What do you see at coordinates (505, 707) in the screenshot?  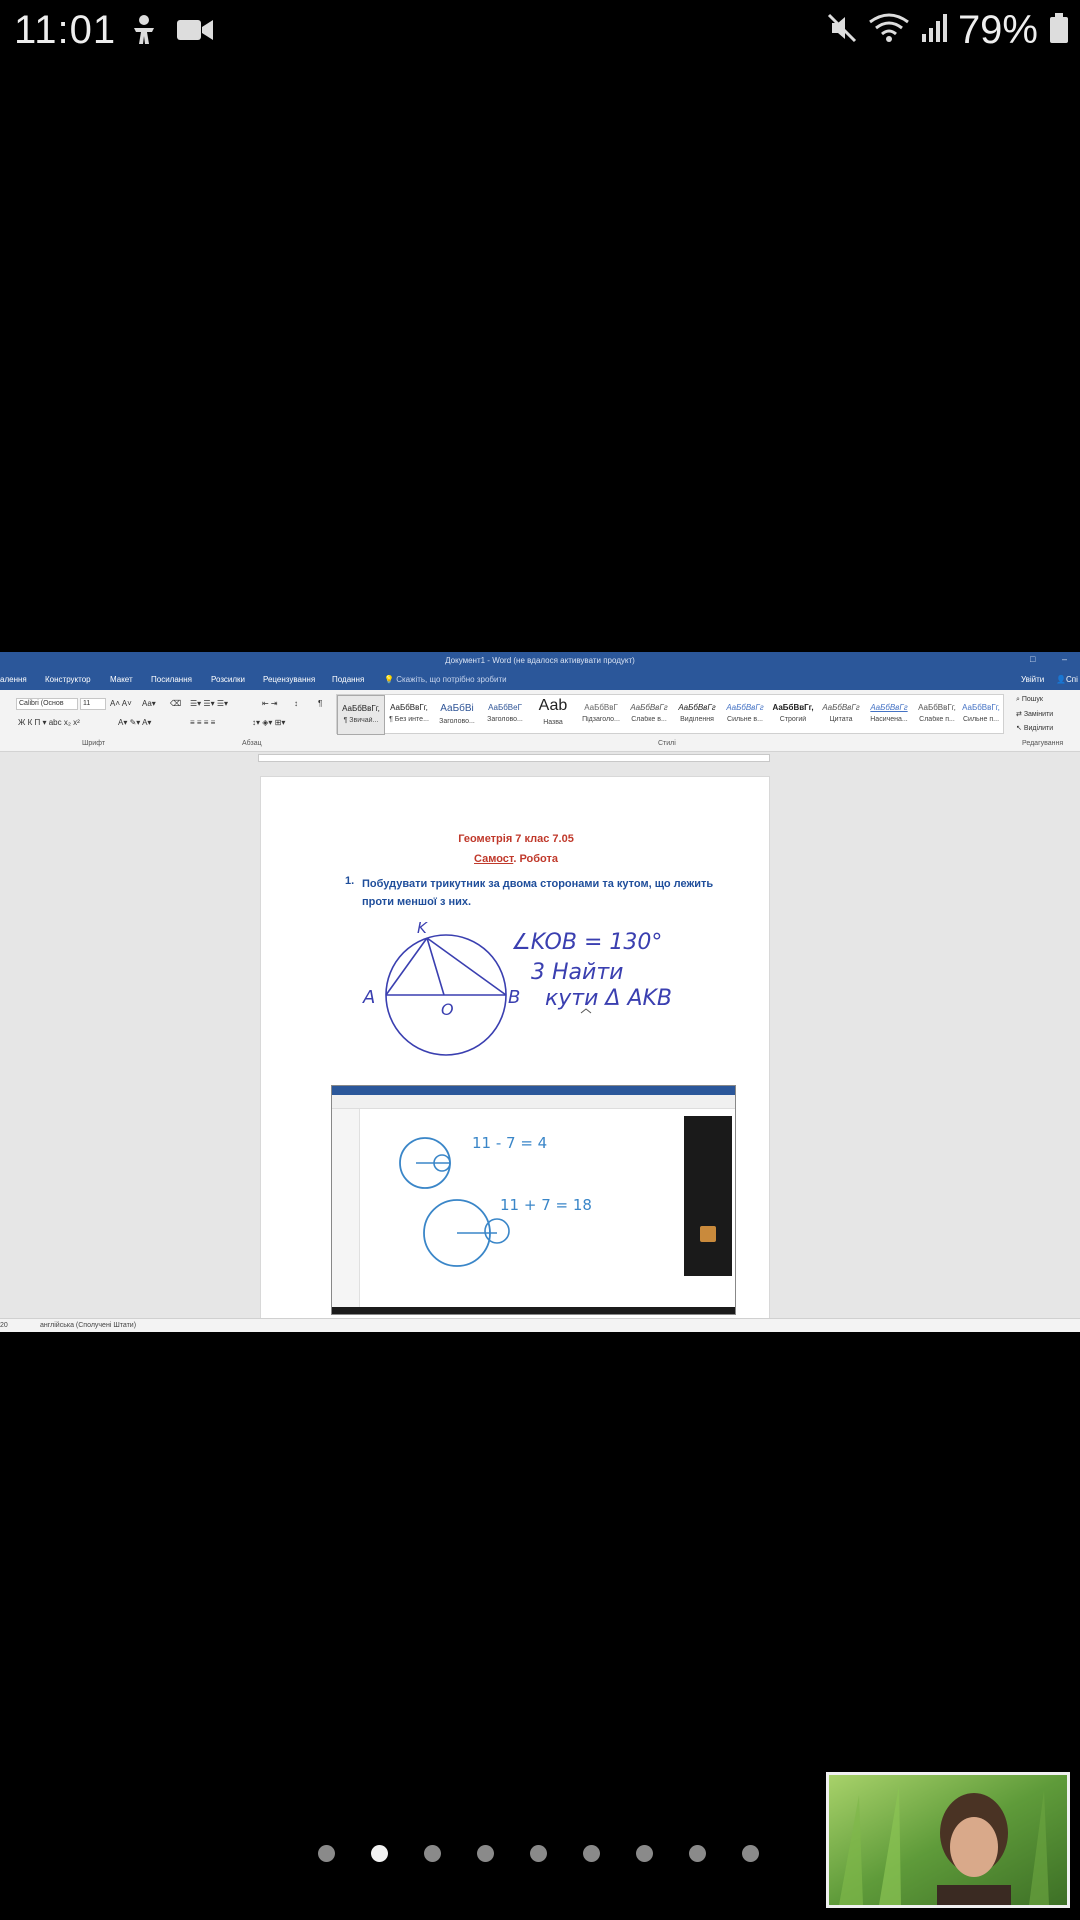 I see `style-sample: АаБбВеГ` at bounding box center [505, 707].